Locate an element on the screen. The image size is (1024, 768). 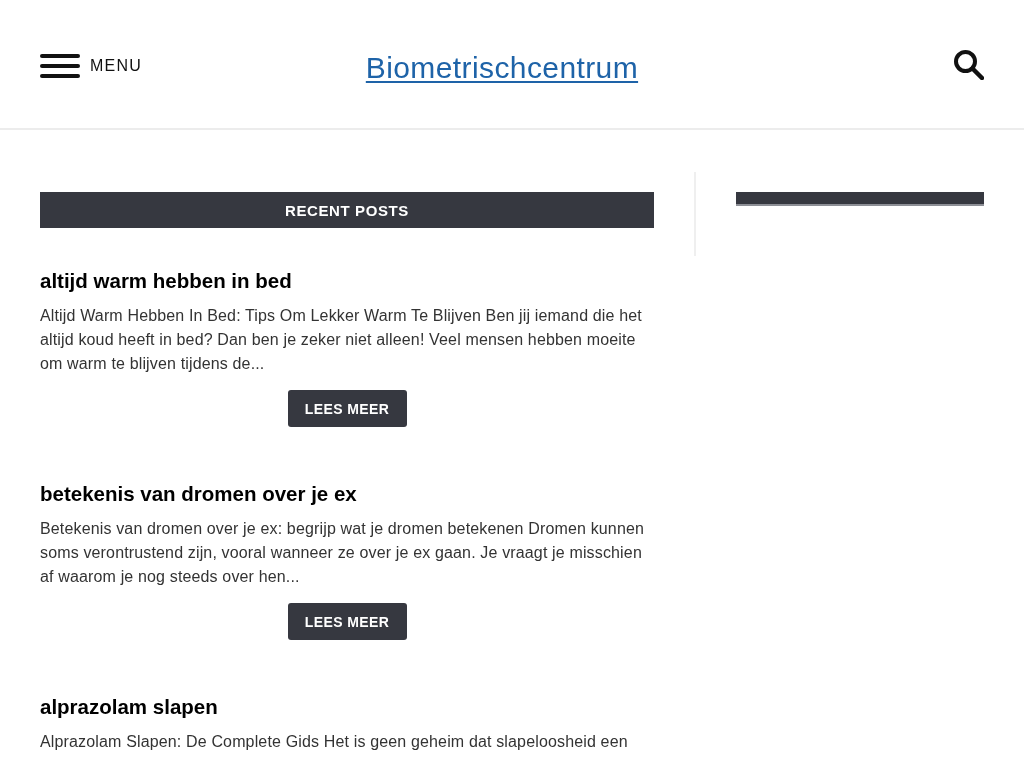
site-logo: Biometrischcentrum is located at coordinates (502, 68).